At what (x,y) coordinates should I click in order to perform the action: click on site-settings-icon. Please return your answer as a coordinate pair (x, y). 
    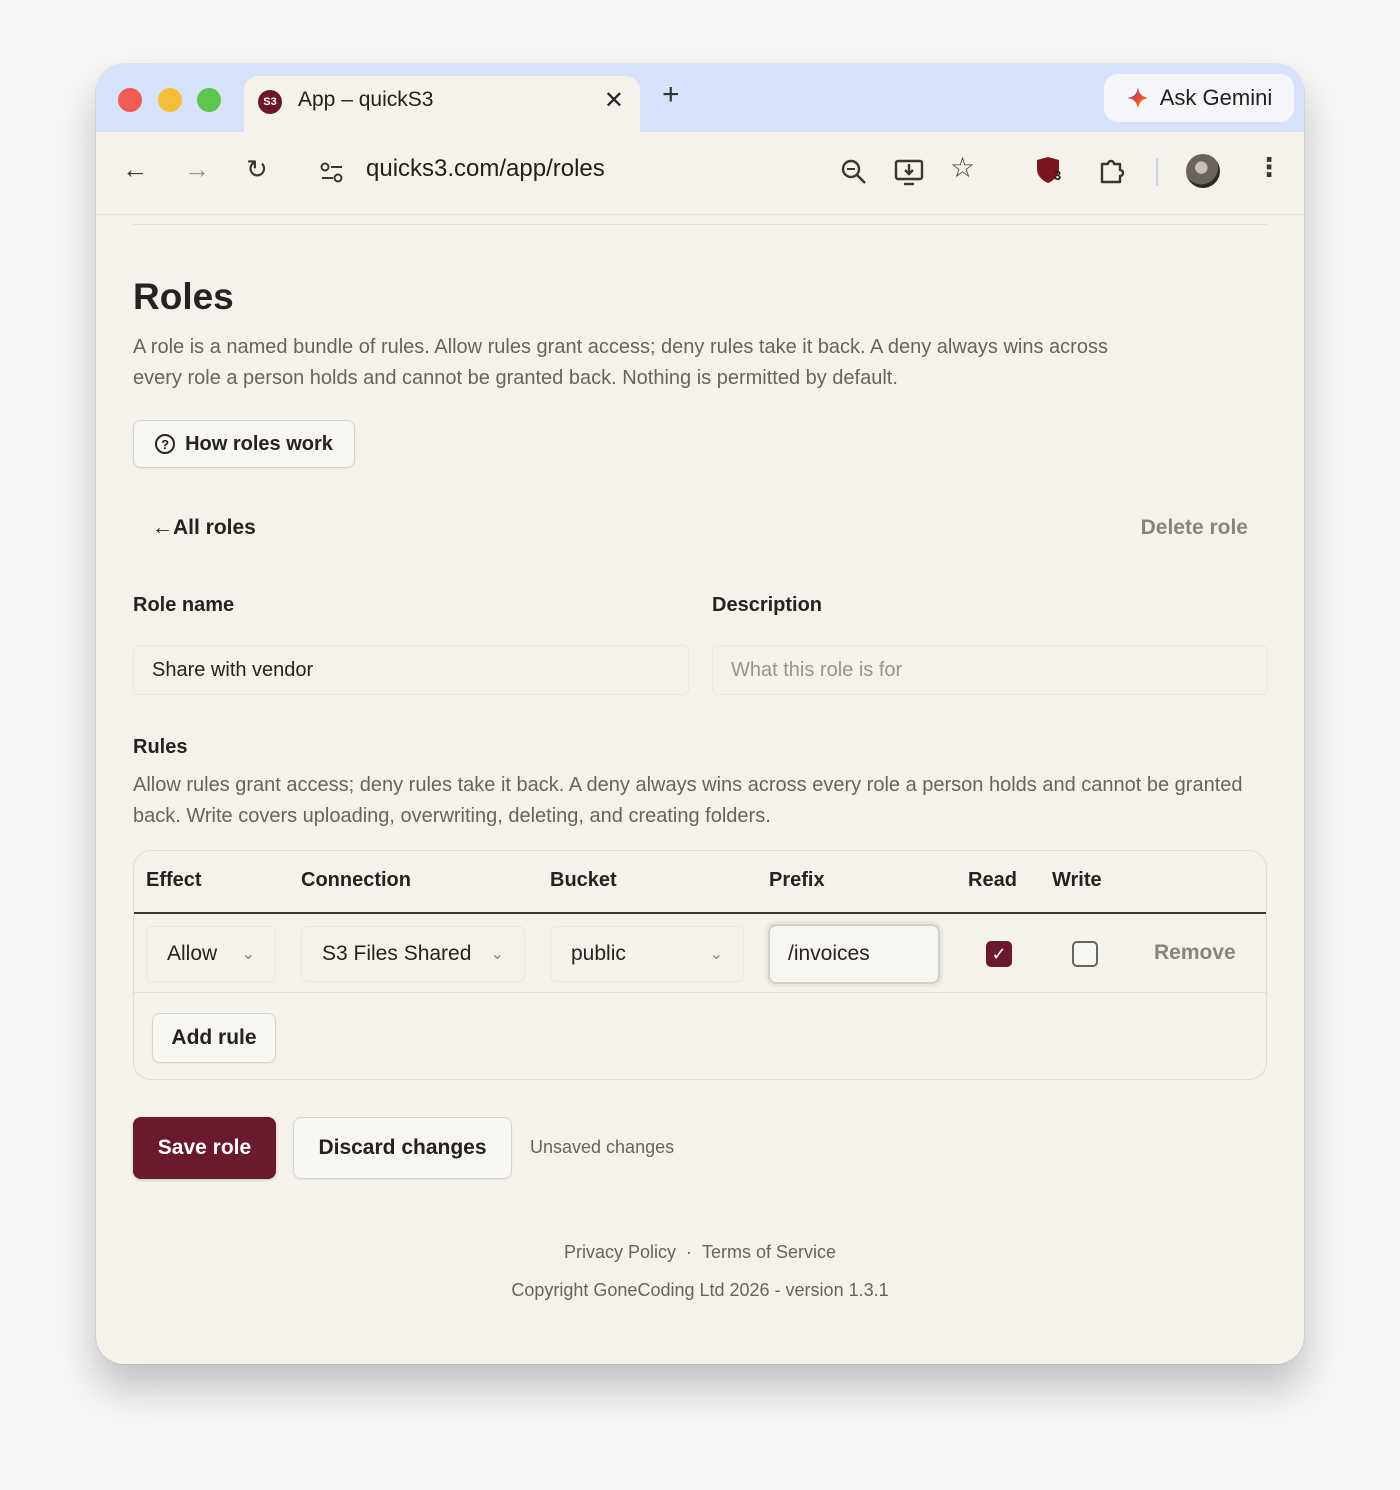
    Looking at the image, I should click on (332, 173).